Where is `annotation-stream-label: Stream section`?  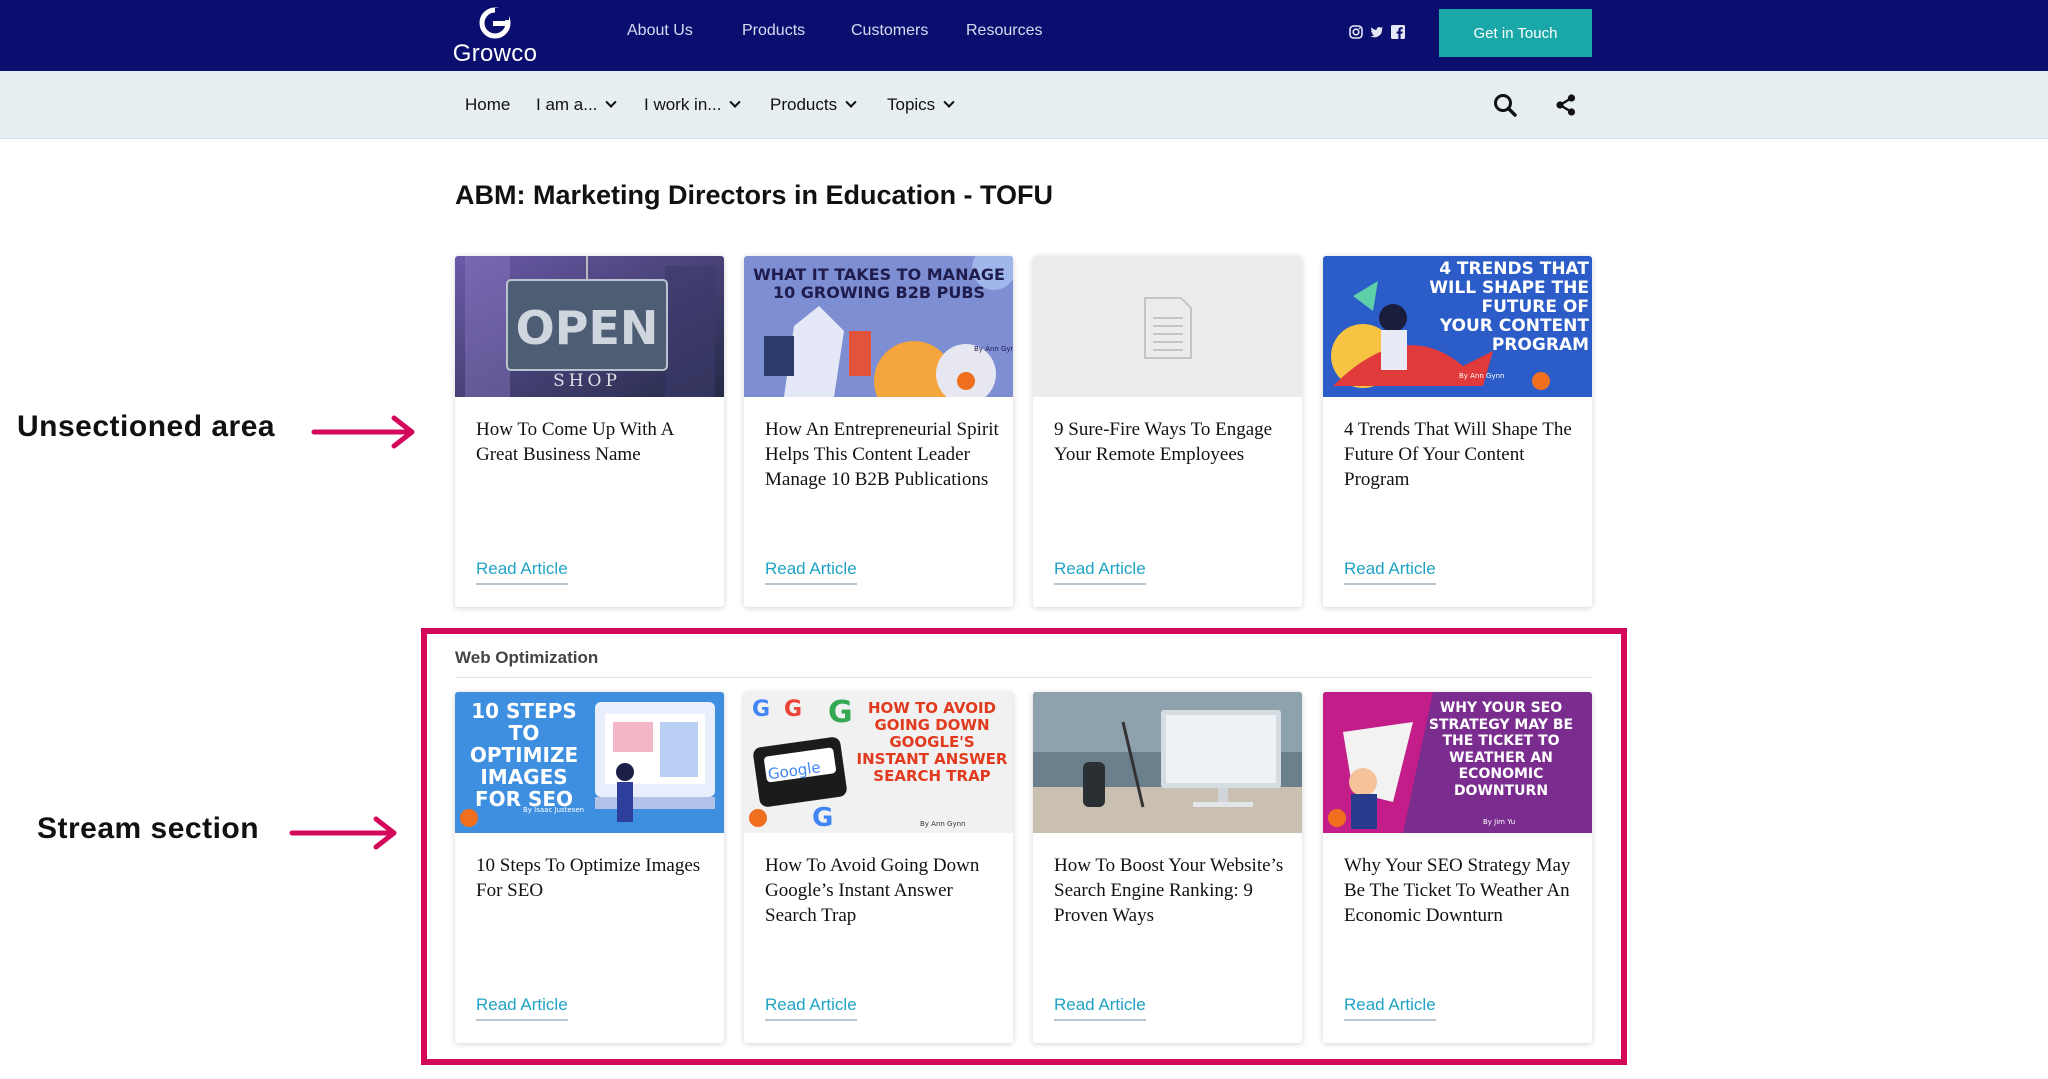 annotation-stream-label: Stream section is located at coordinates (148, 828).